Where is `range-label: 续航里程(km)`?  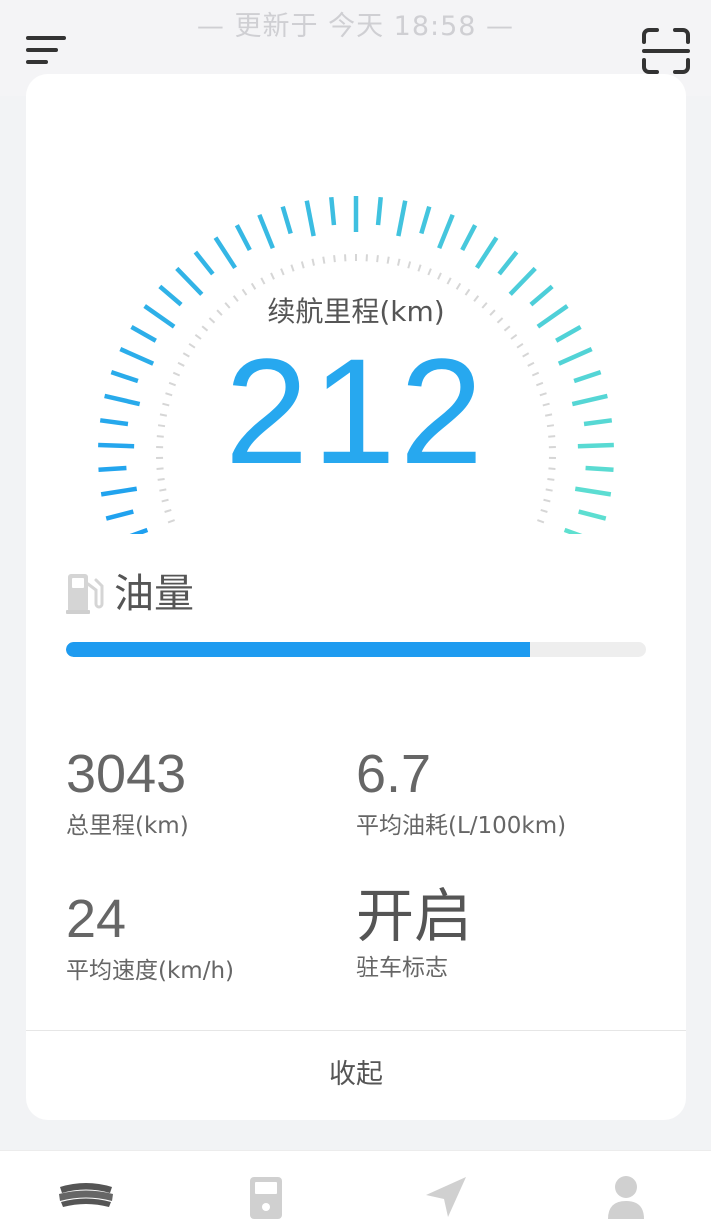 range-label: 续航里程(km) is located at coordinates (356, 311).